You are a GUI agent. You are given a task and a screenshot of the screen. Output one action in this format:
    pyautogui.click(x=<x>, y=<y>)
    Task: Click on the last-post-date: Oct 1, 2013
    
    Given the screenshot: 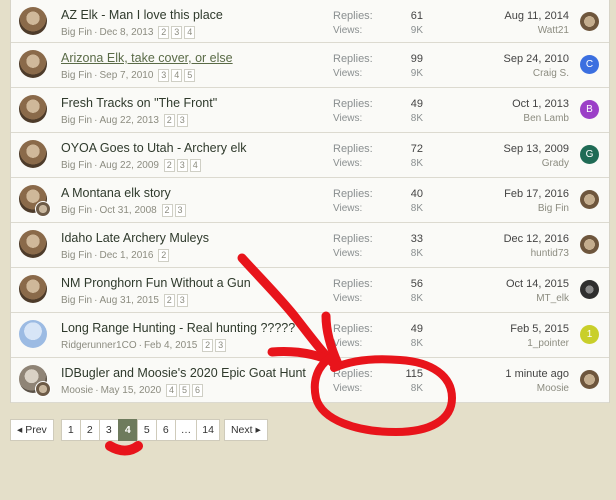 What is the action you would take?
    pyautogui.click(x=540, y=104)
    